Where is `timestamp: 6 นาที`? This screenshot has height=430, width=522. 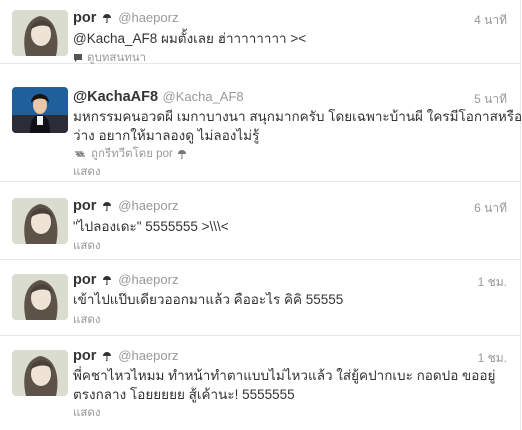
timestamp: 6 นาที is located at coordinates (490, 208).